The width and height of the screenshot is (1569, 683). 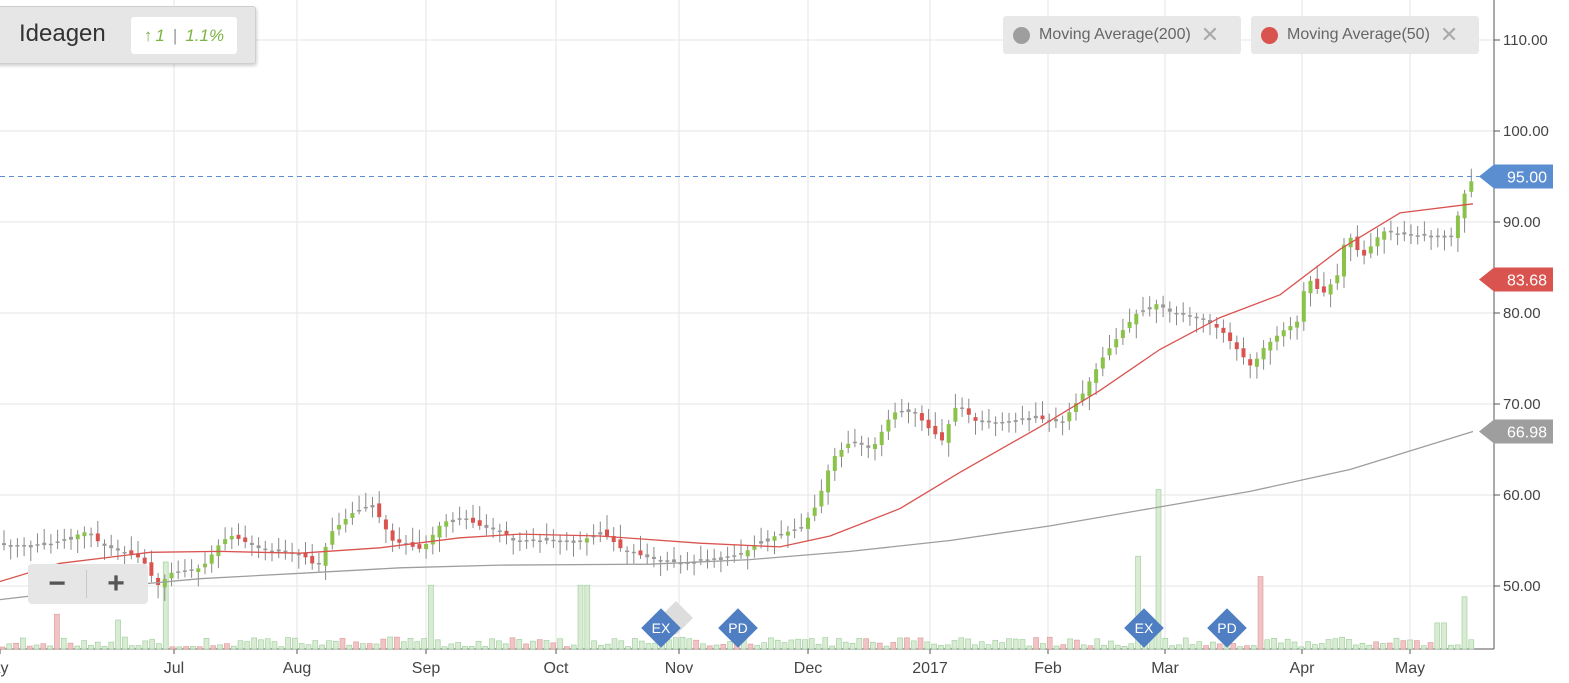 What do you see at coordinates (4, 668) in the screenshot?
I see `x-tick-label: ay` at bounding box center [4, 668].